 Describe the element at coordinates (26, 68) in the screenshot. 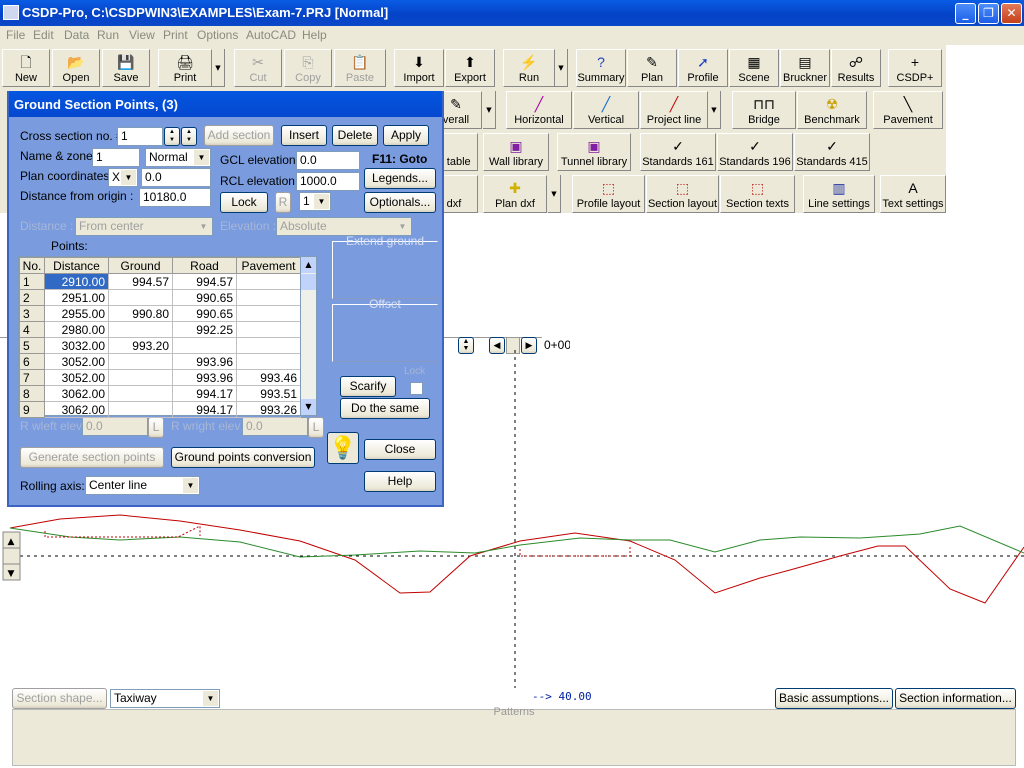

I see `new-button: 🗋 New` at that location.